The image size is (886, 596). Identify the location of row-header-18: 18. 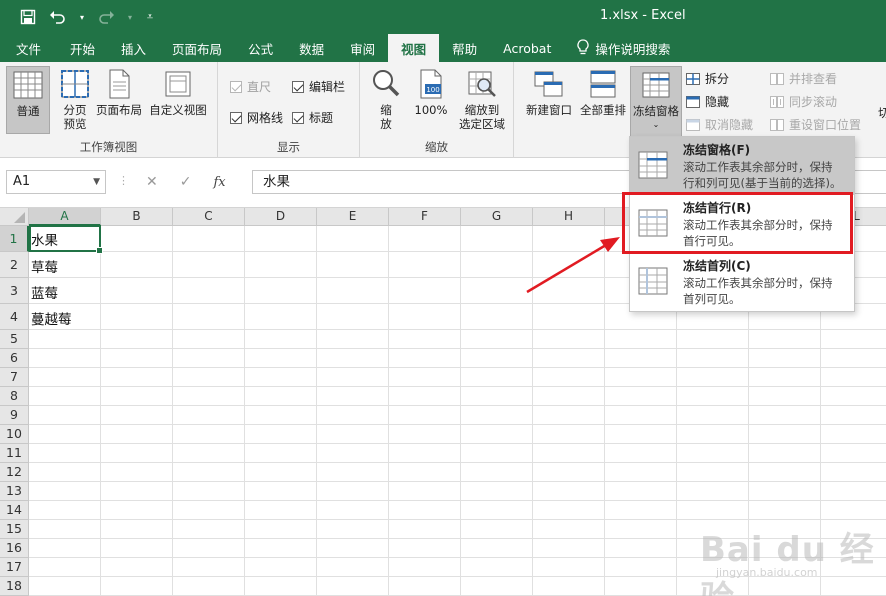
(14, 586).